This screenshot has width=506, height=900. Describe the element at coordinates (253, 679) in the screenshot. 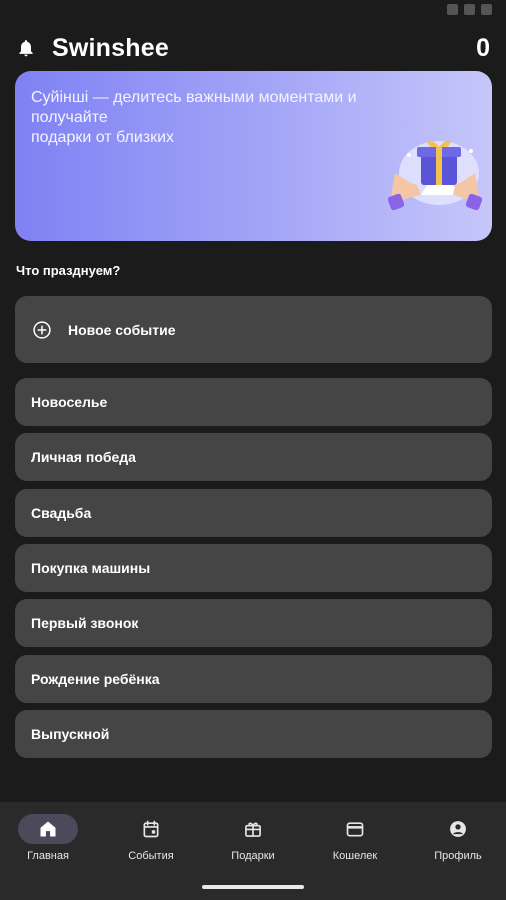

I see `event-item-baby-birth: Рождение ребёнка` at that location.